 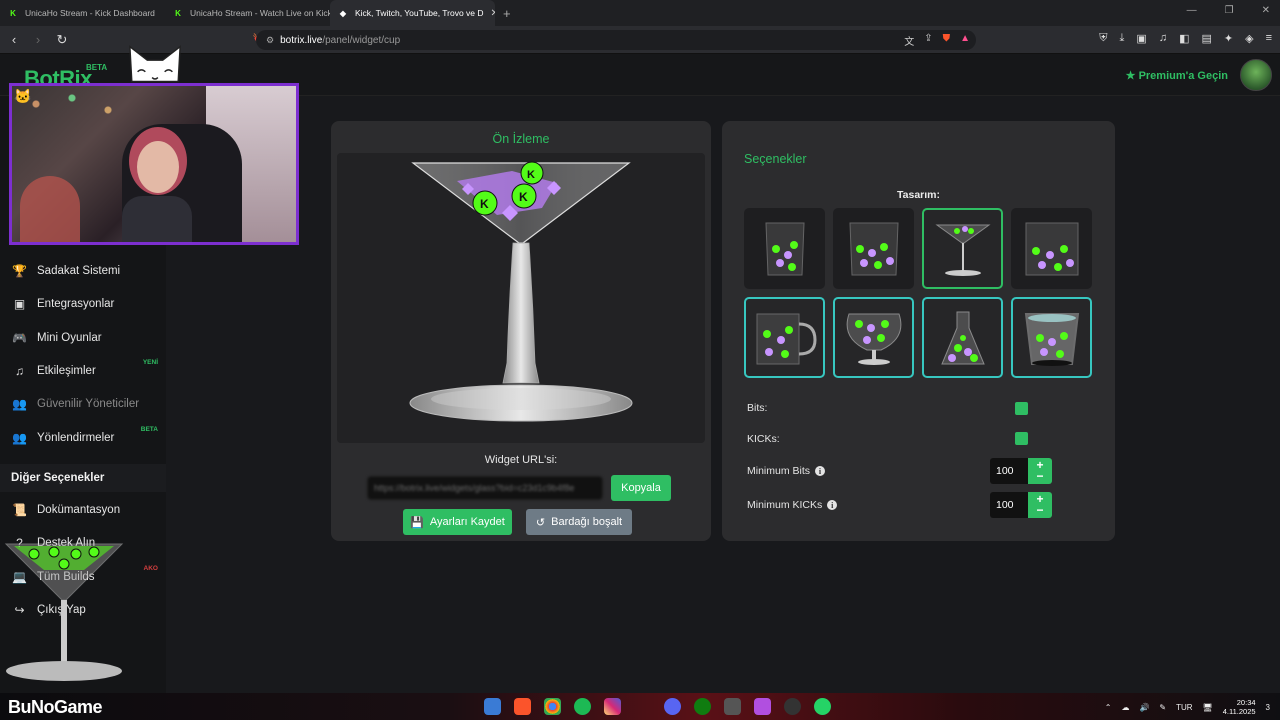 What do you see at coordinates (762, 706) in the screenshot?
I see `photos-icon` at bounding box center [762, 706].